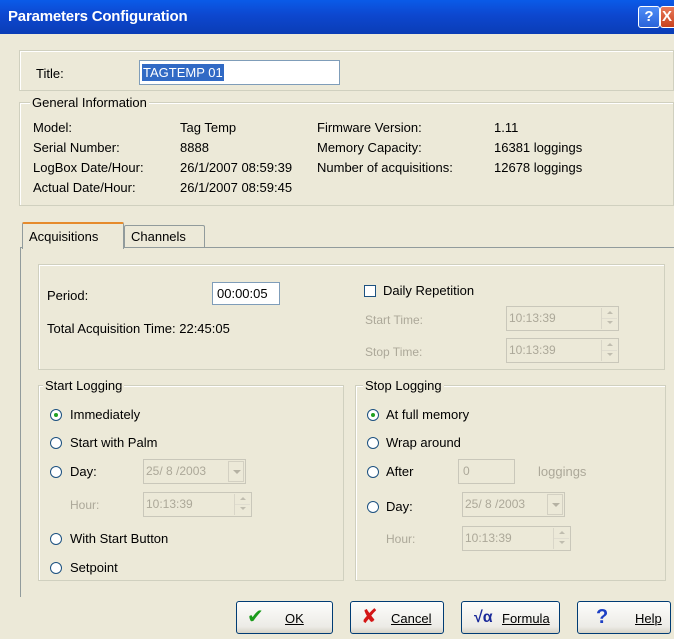 The height and width of the screenshot is (639, 683). I want to click on help-label: Help, so click(648, 618).